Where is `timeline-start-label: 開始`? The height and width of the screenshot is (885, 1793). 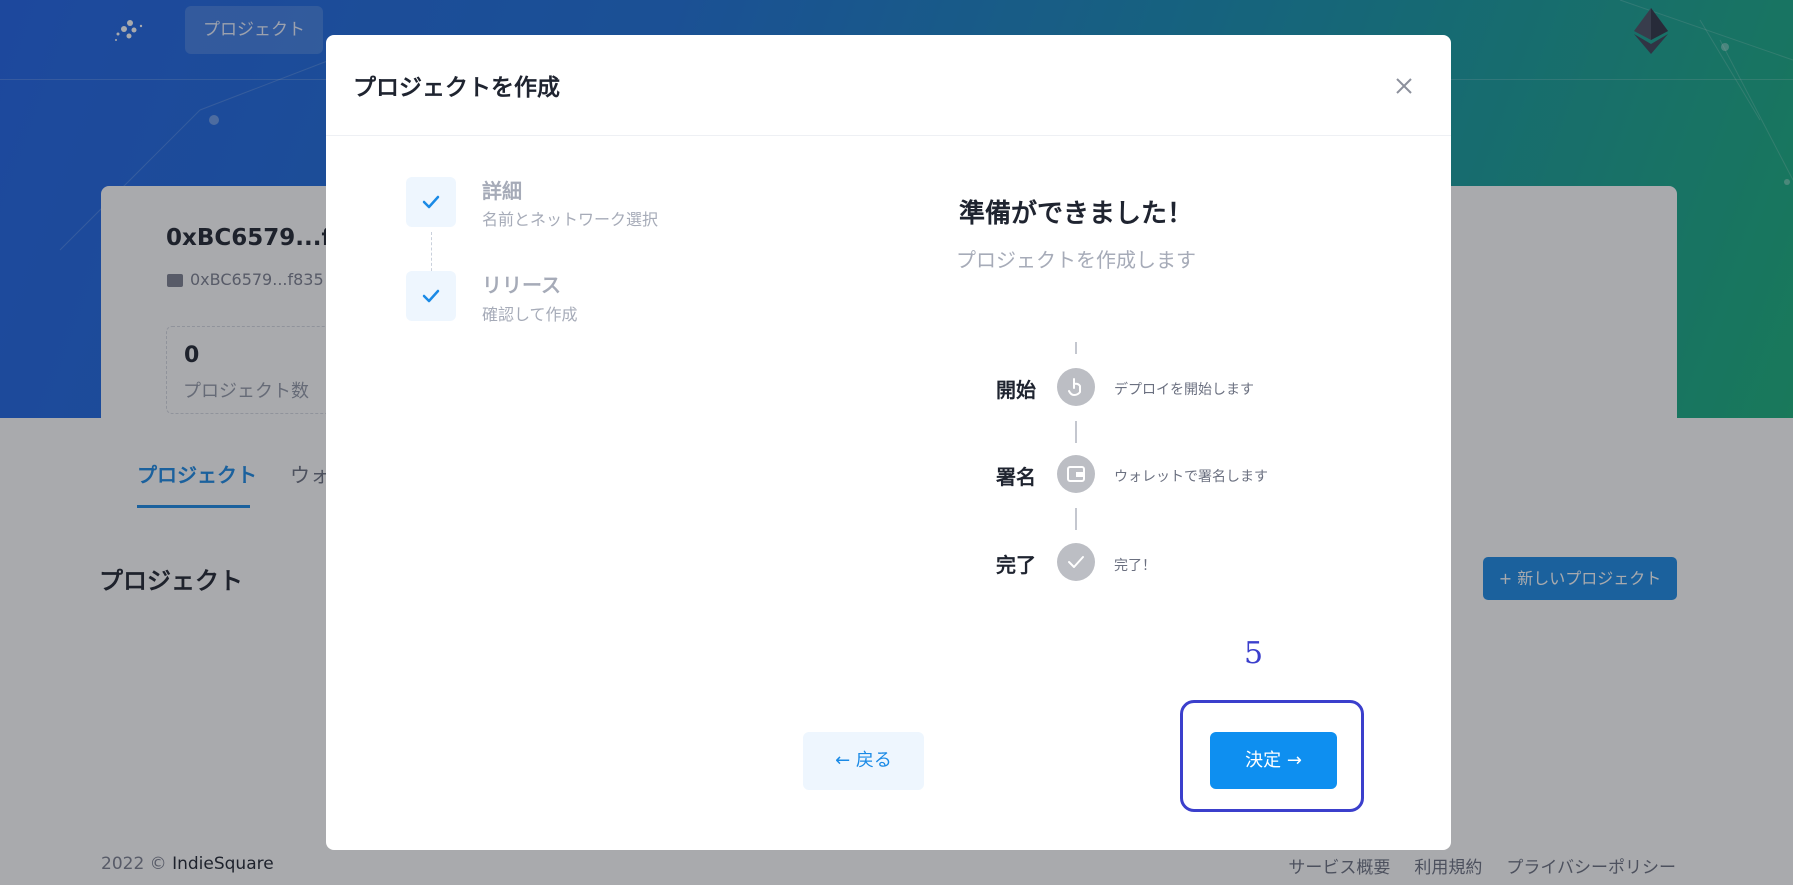
timeline-start-label: 開始 is located at coordinates (1016, 390).